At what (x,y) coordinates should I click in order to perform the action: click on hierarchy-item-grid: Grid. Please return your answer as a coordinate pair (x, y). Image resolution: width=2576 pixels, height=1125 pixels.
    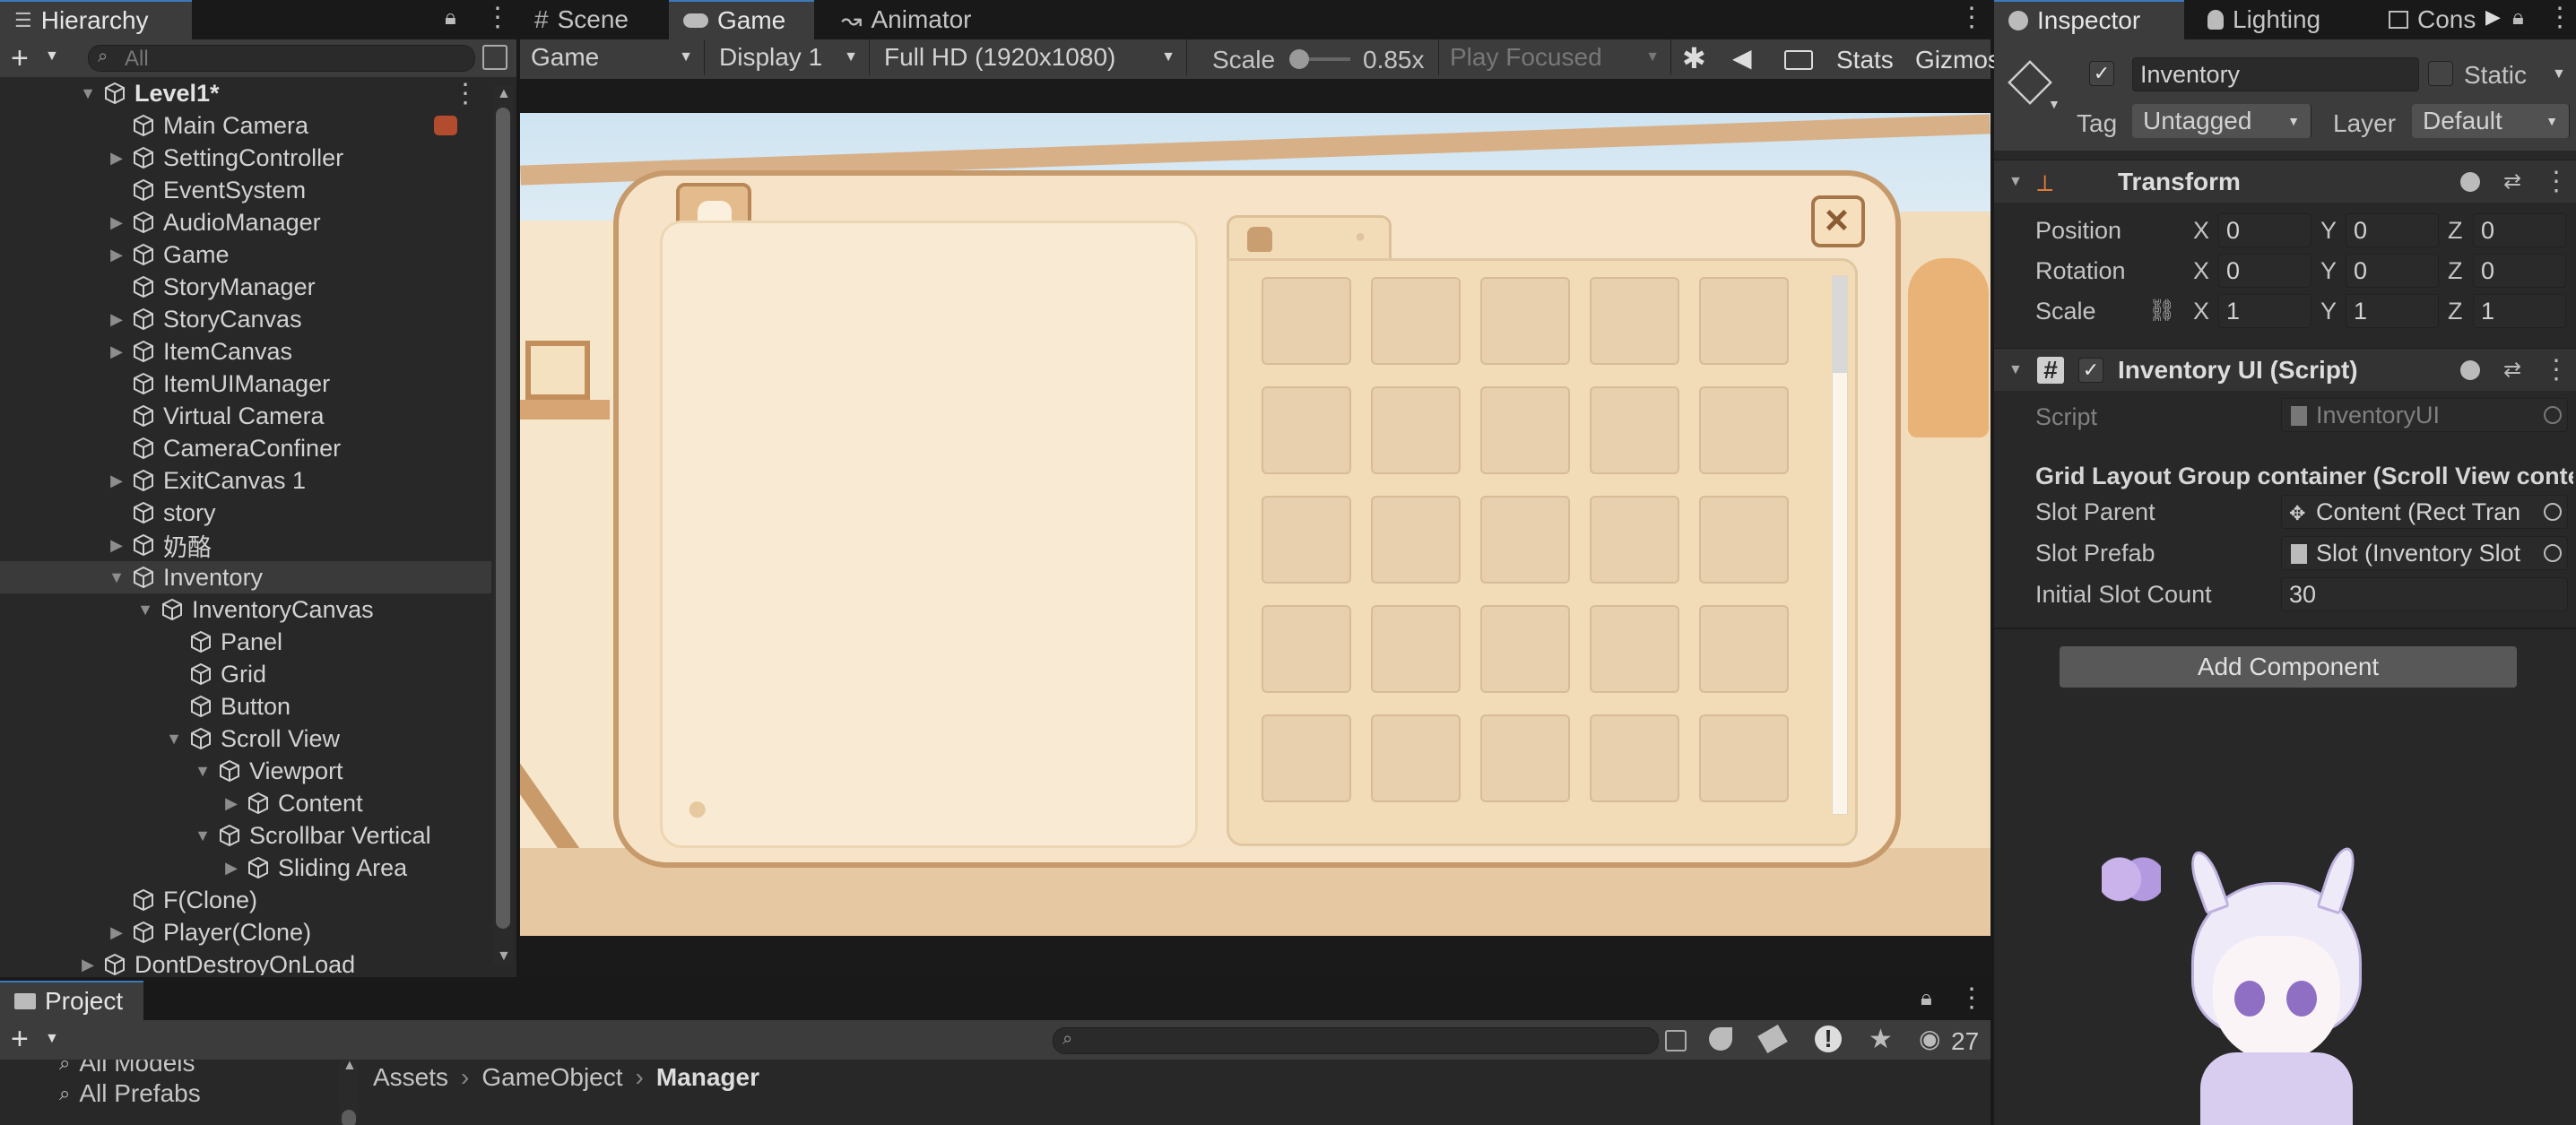
    Looking at the image, I should click on (245, 674).